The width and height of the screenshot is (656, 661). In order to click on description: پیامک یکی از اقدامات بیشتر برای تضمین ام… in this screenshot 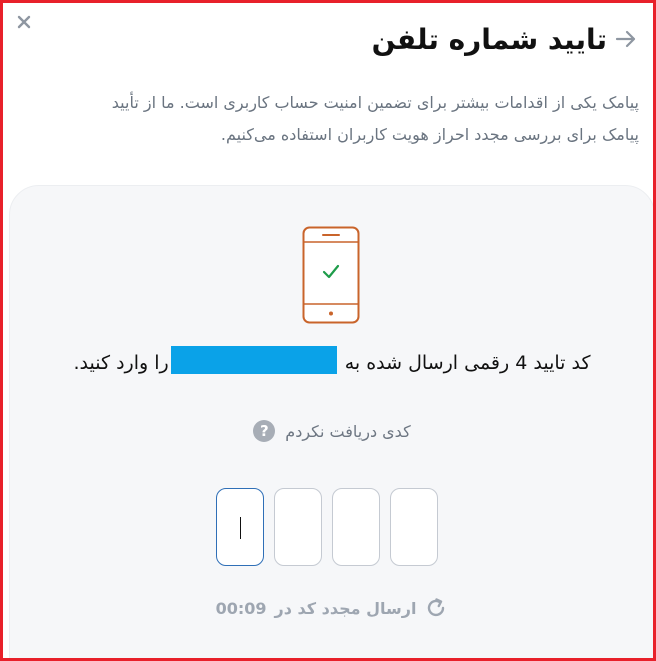, I will do `click(328, 119)`.